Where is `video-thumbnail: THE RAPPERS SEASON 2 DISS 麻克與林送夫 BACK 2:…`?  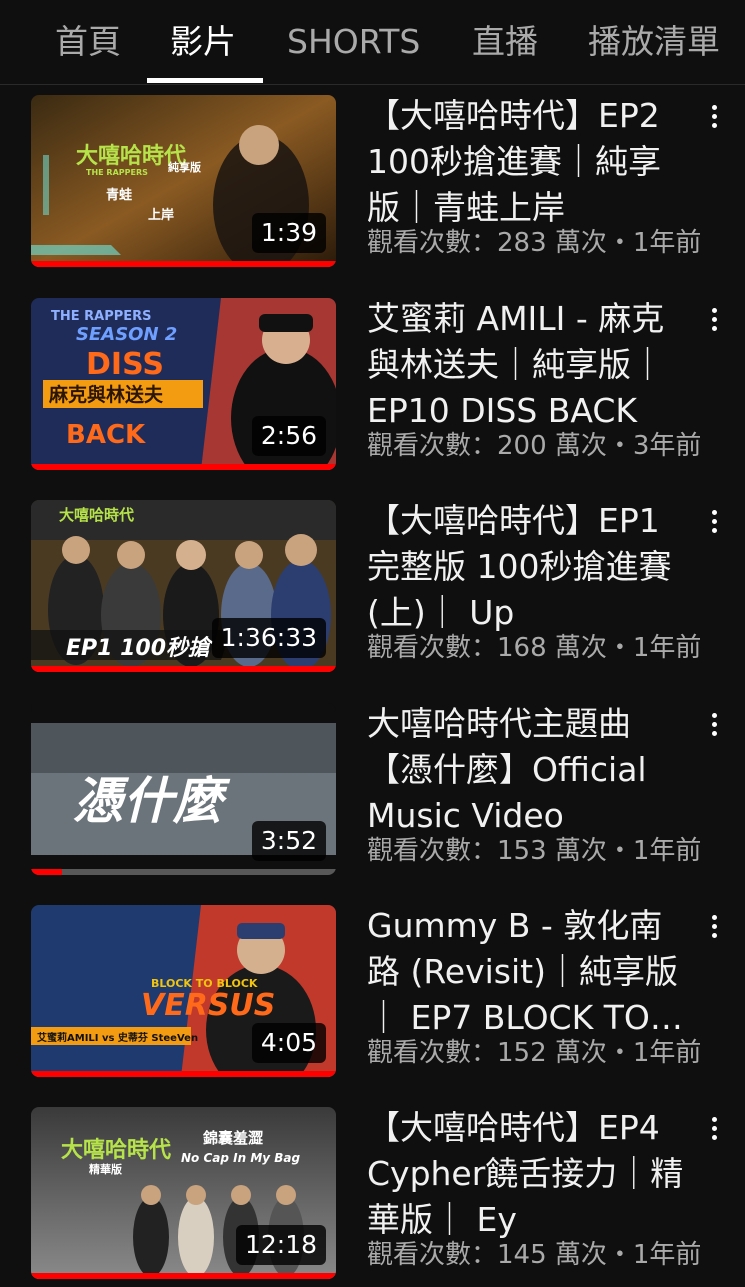
video-thumbnail: THE RAPPERS SEASON 2 DISS 麻克與林送夫 BACK 2:… is located at coordinates (183, 384).